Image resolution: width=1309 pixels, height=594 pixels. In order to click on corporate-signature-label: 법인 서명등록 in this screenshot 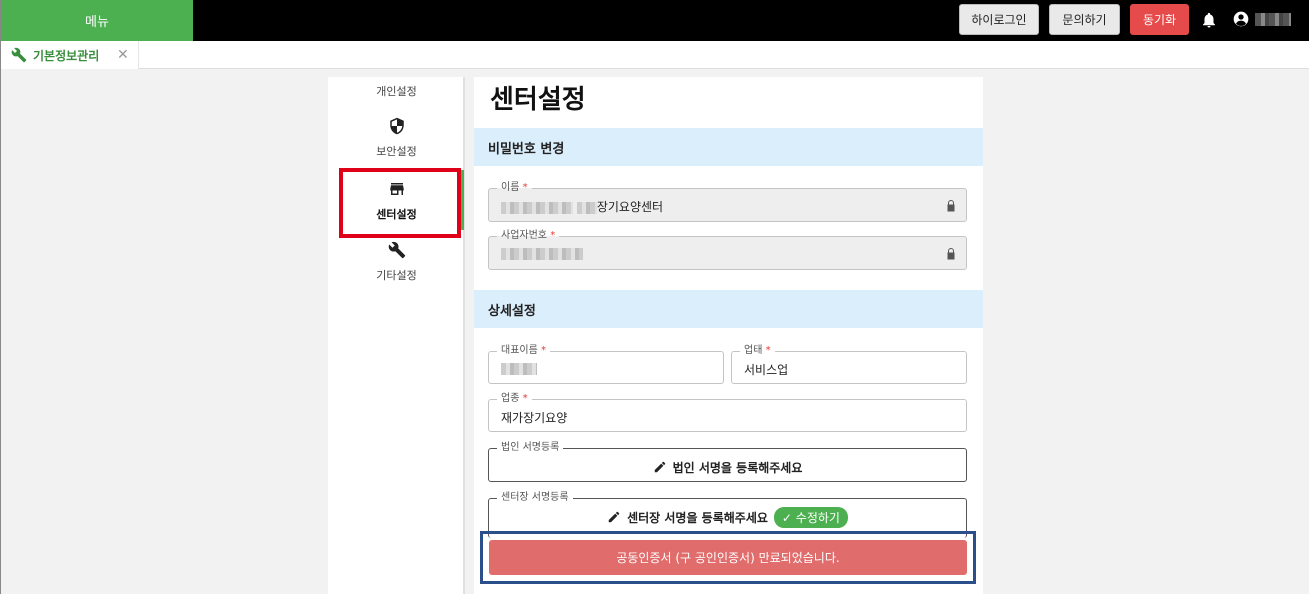, I will do `click(530, 448)`.